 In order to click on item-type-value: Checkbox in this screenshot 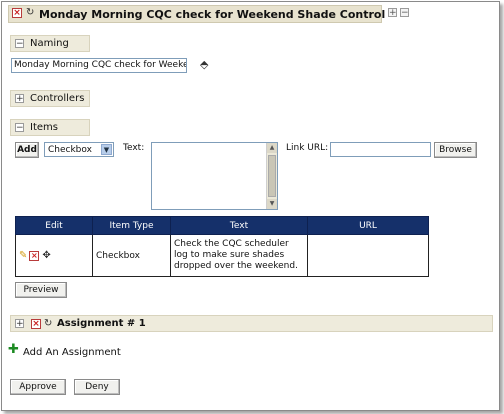, I will do `click(70, 150)`.